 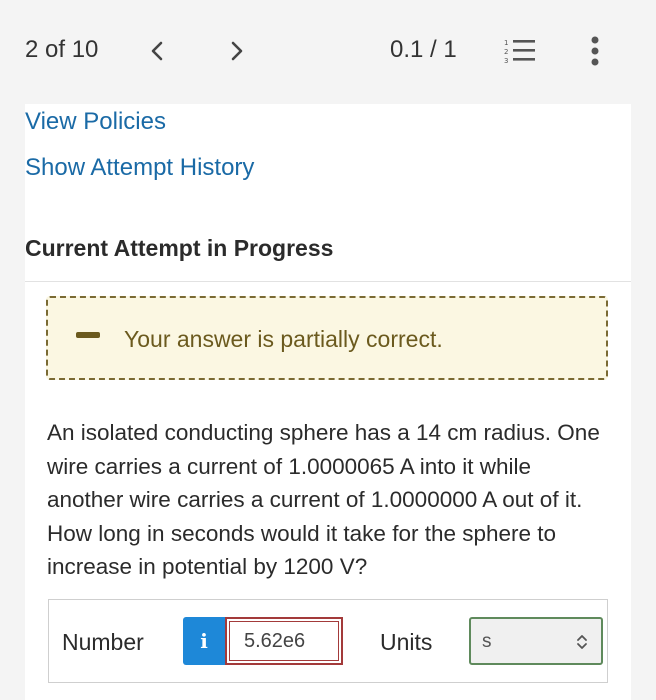 I want to click on number-label: Number, so click(x=103, y=642).